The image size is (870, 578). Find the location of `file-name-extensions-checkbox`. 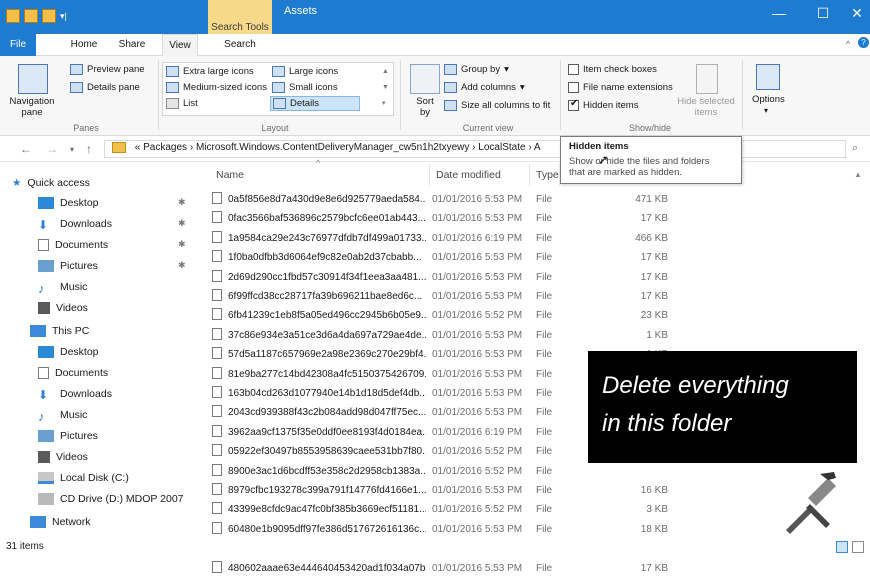

file-name-extensions-checkbox is located at coordinates (573, 87).